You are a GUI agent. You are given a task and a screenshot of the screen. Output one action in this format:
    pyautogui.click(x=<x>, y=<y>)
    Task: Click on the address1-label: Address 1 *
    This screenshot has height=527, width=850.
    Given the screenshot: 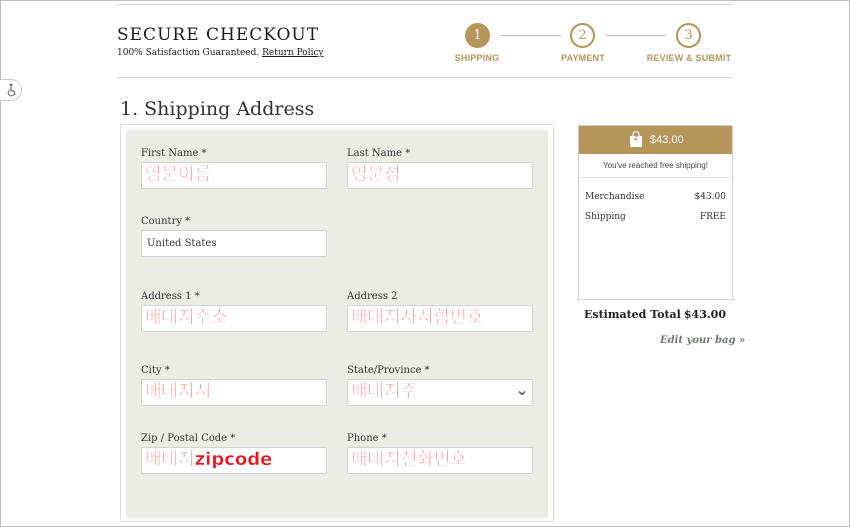 What is the action you would take?
    pyautogui.click(x=170, y=296)
    